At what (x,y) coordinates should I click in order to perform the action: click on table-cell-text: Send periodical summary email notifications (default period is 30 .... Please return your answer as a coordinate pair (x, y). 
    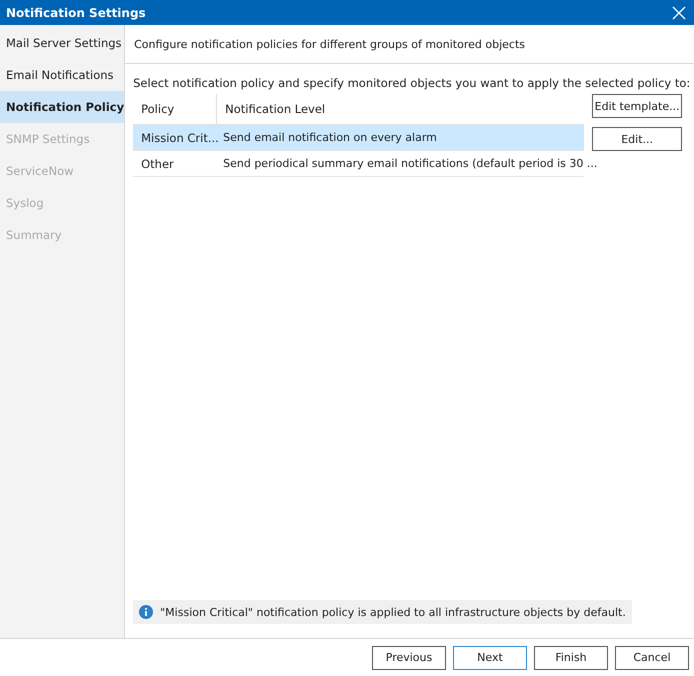
    Looking at the image, I should click on (410, 163).